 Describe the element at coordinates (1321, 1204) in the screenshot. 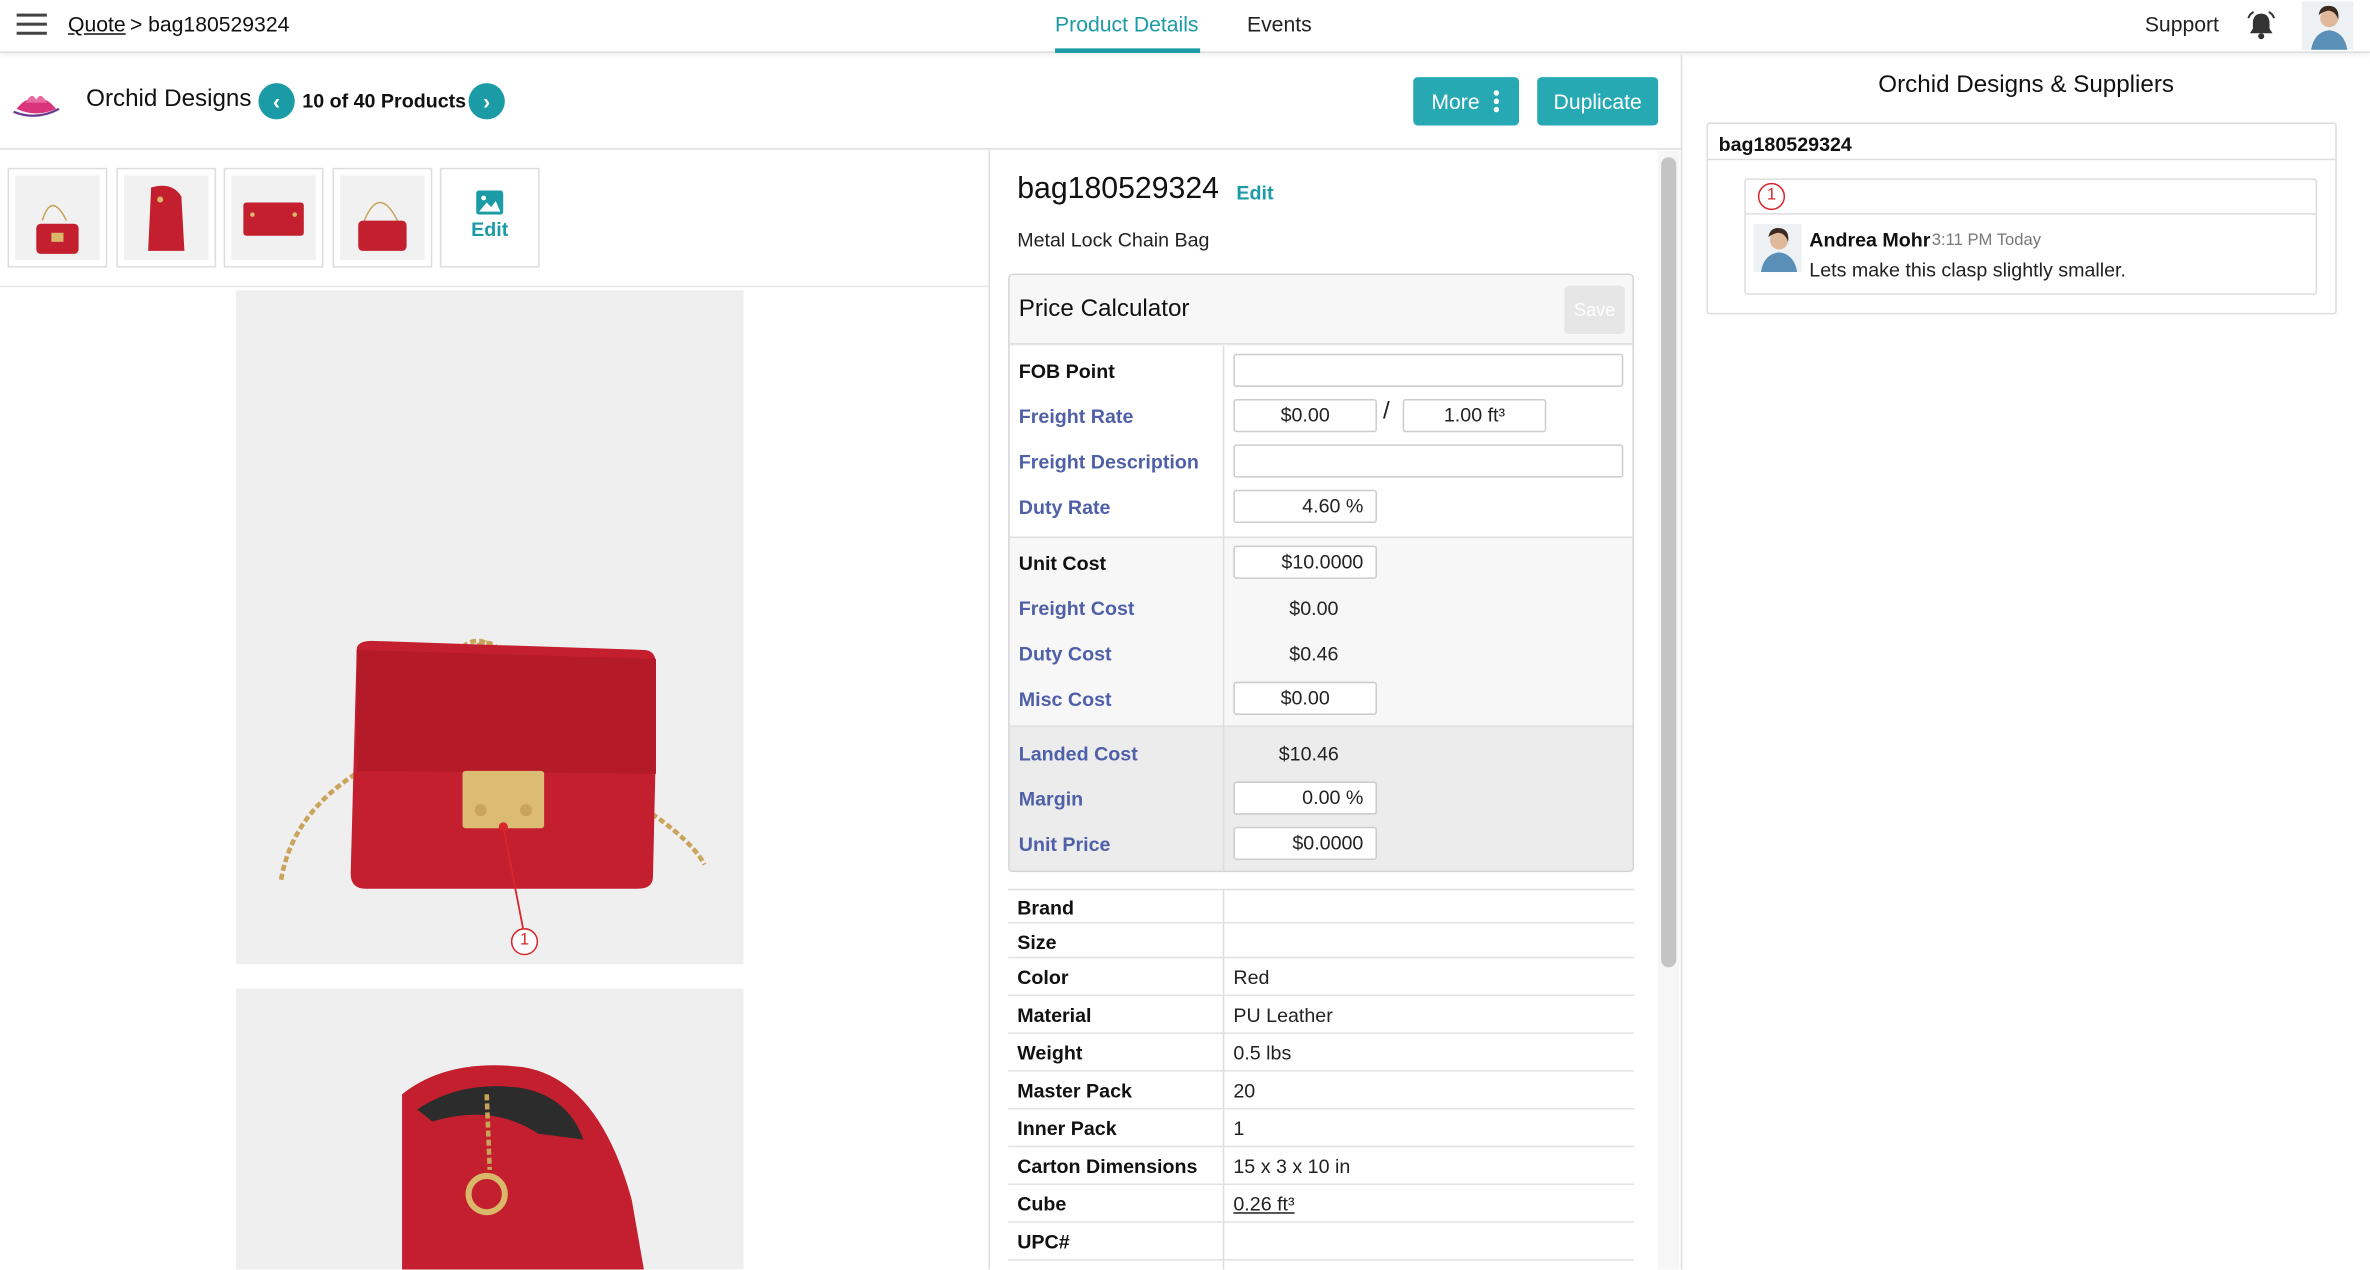

I see `attribute-row: Cube 0.26 ft³` at that location.